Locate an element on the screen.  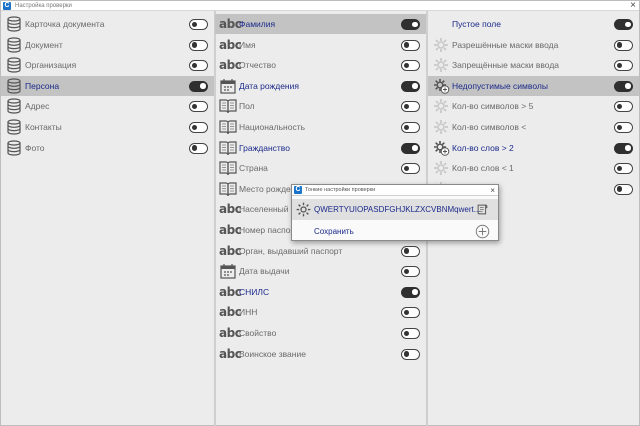
attributes-row: Дата выдачи is located at coordinates (320, 271).